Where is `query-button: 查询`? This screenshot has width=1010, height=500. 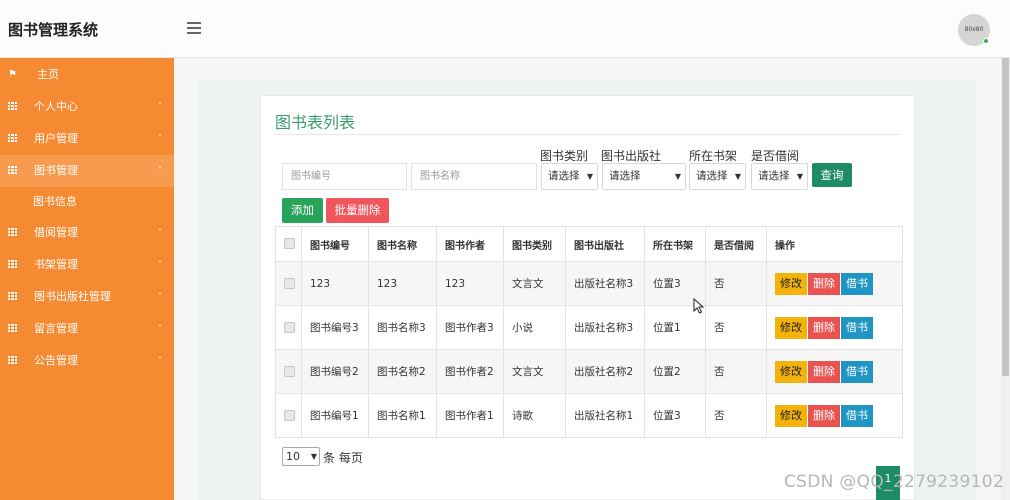 query-button: 查询 is located at coordinates (832, 175).